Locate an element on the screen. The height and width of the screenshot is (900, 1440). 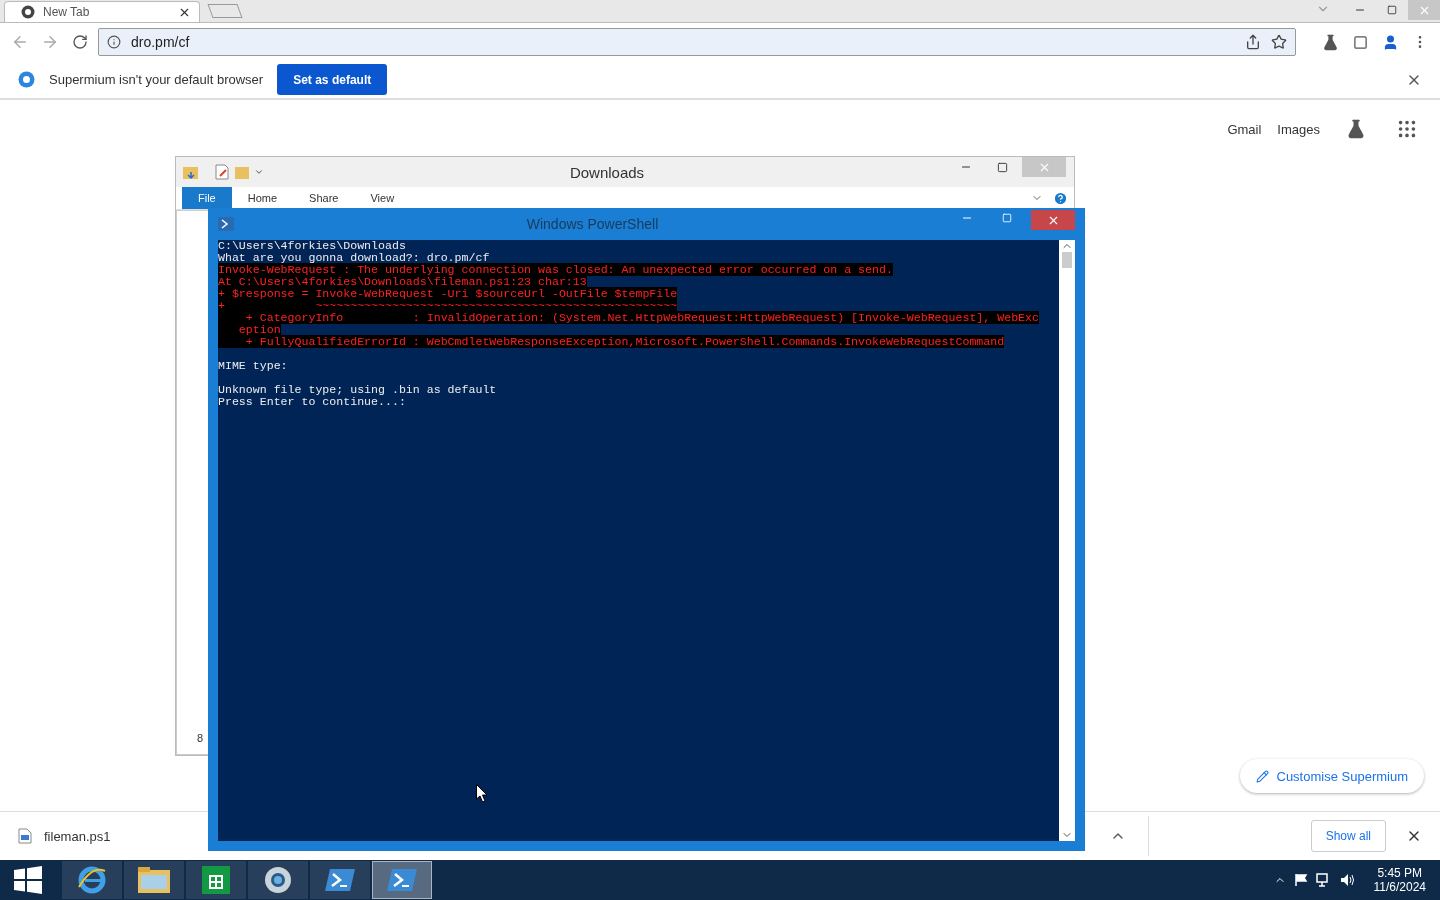
show-all-button: Show all is located at coordinates (1348, 836).